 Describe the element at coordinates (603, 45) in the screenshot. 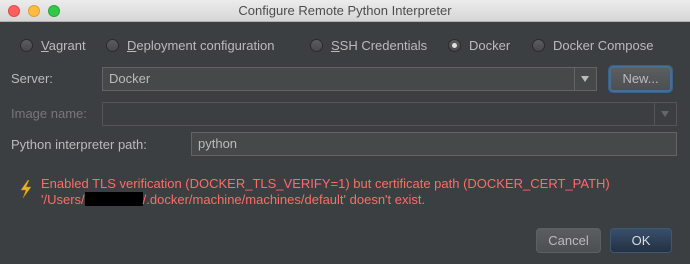

I see `radio-label-docker-compose: Docker Compose` at that location.